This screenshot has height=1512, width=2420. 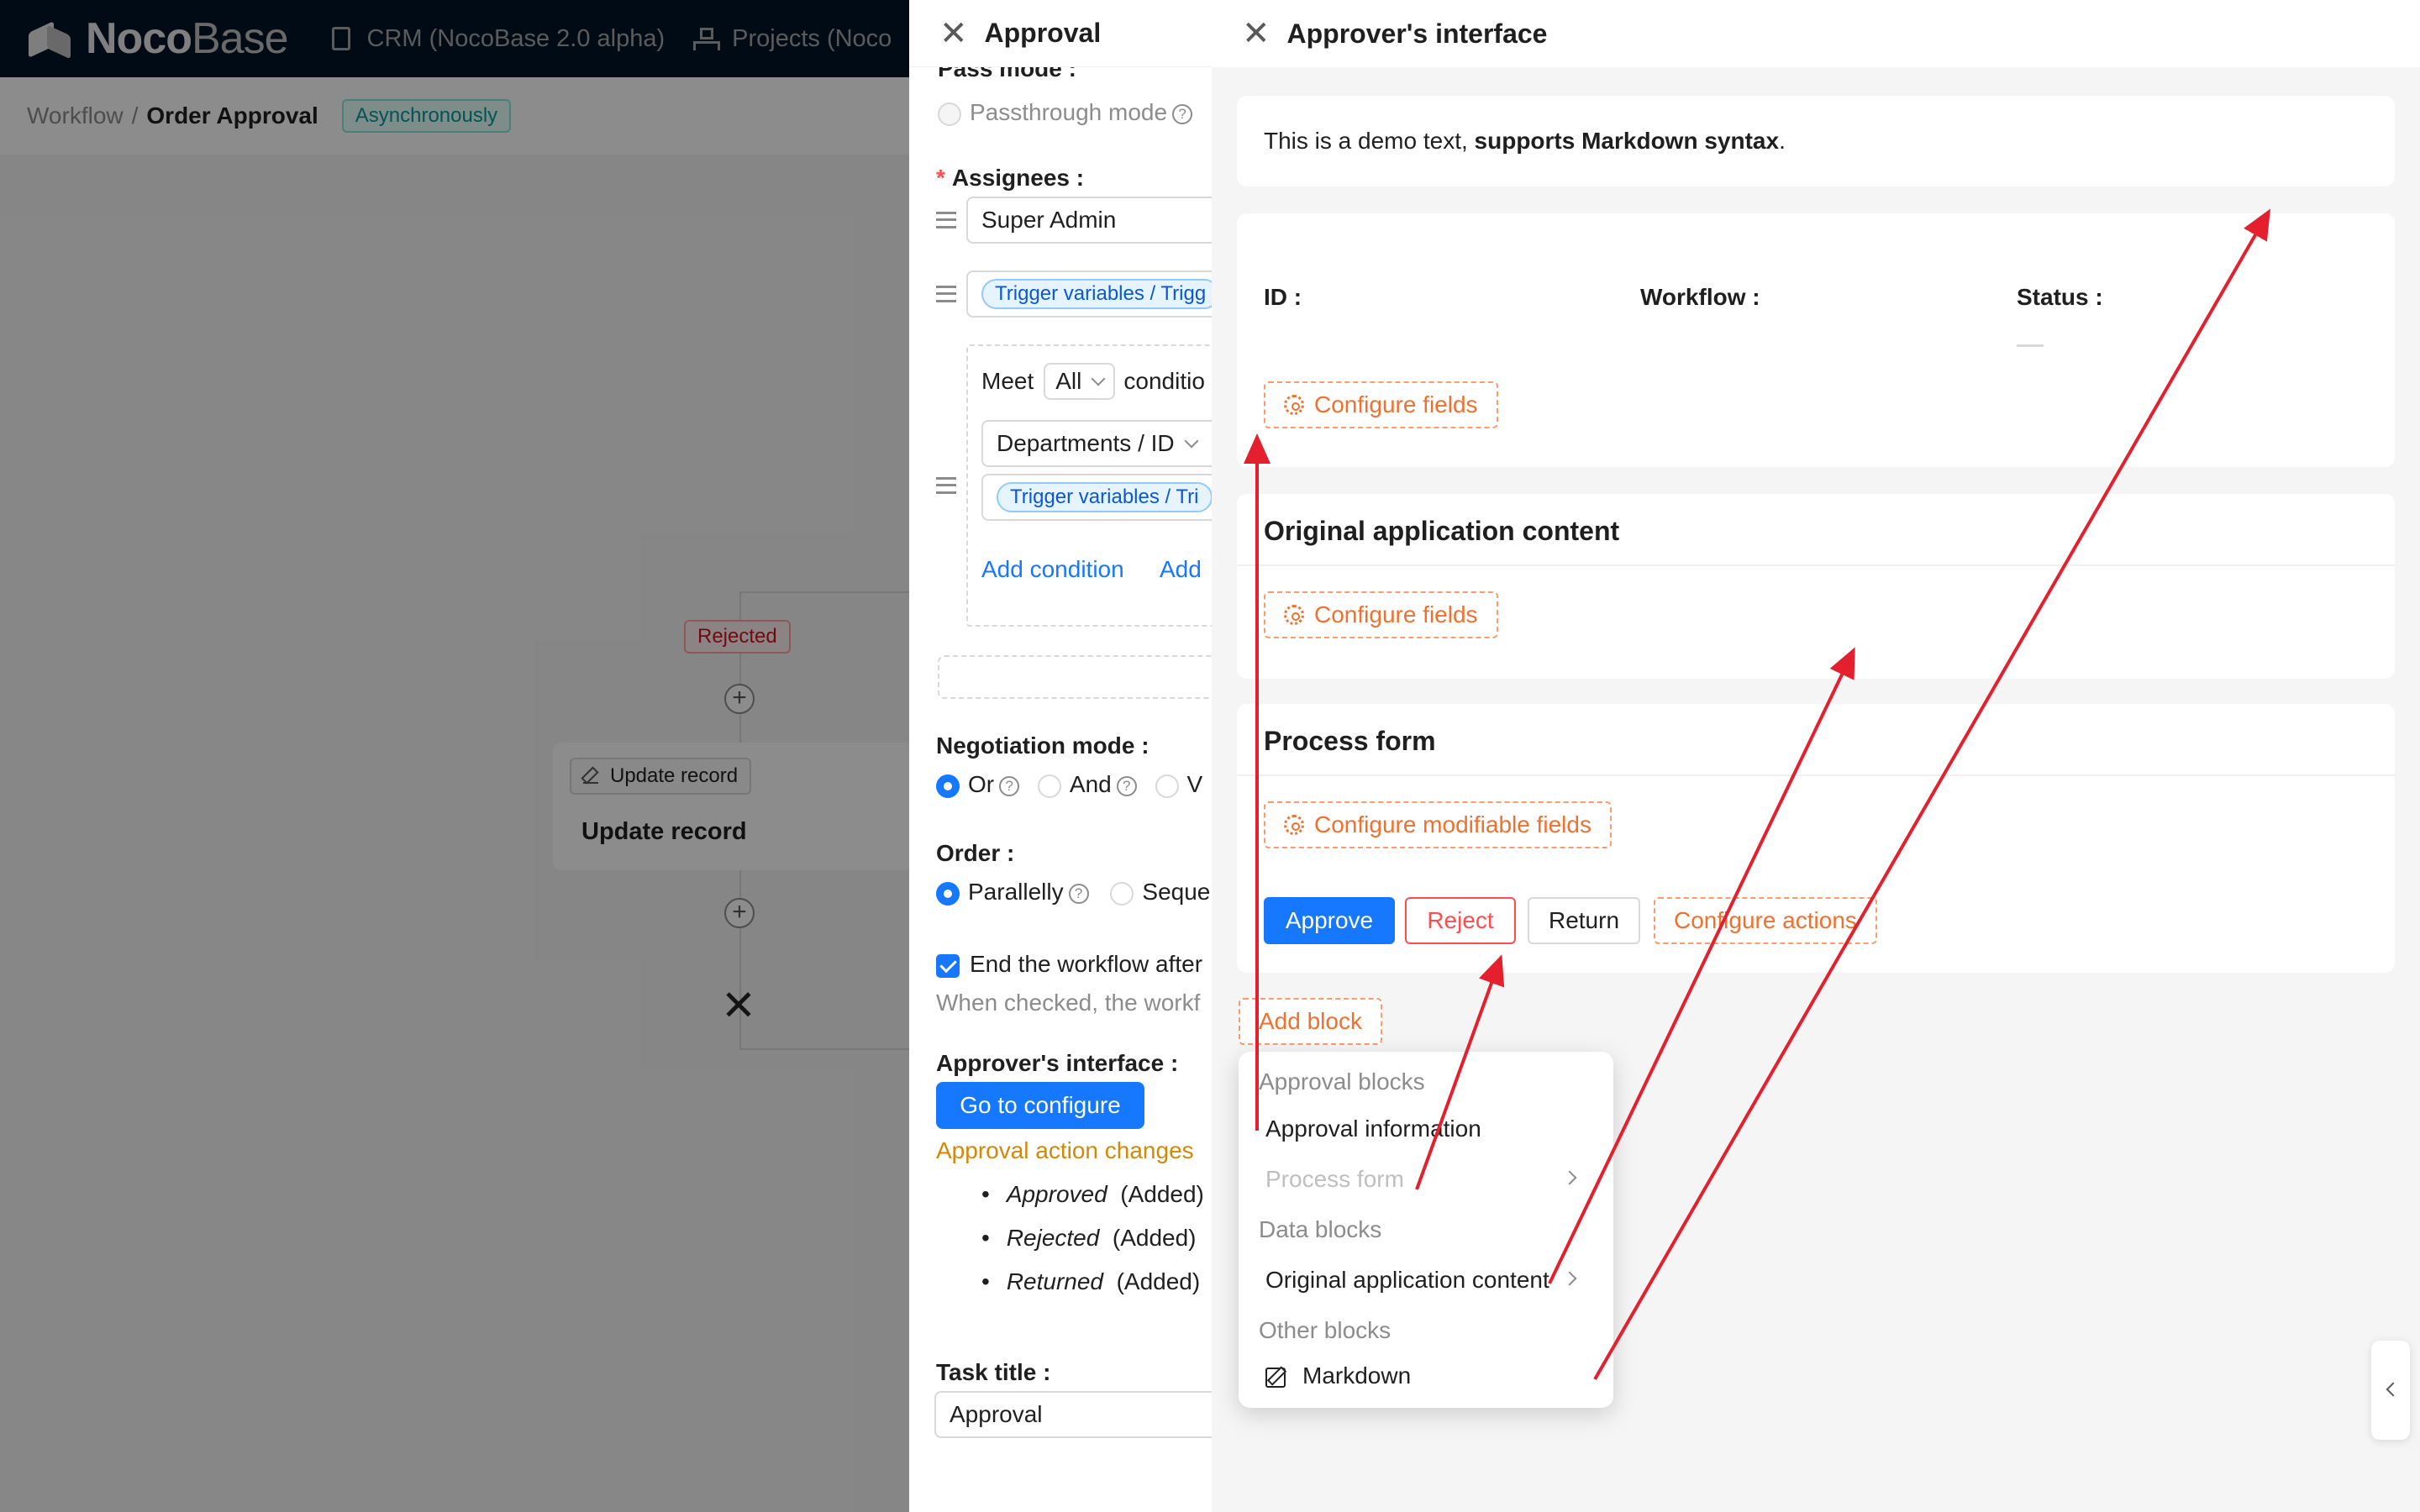 I want to click on collapse-toggle-button, so click(x=2390, y=1390).